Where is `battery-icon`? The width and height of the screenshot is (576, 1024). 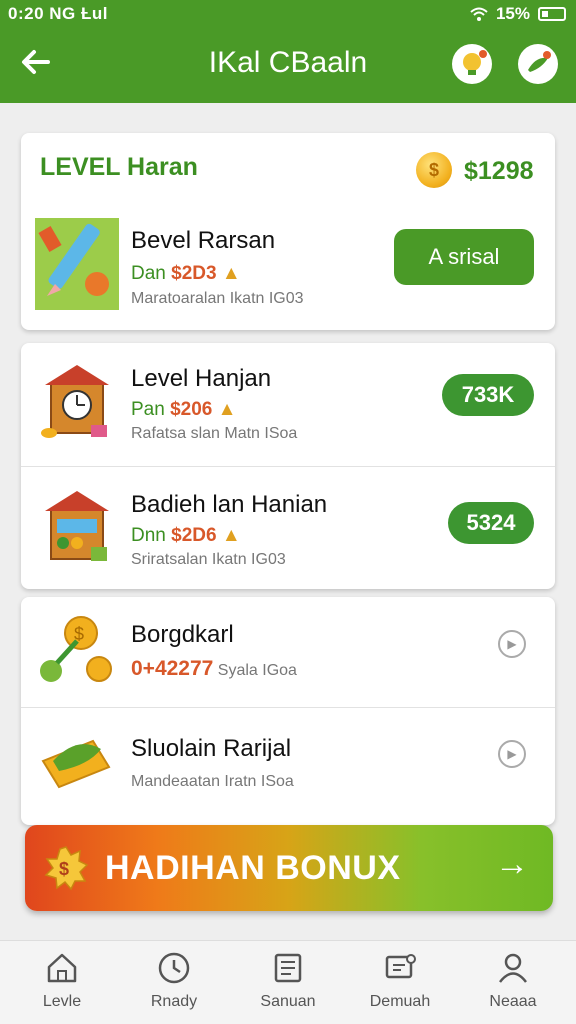
battery-icon is located at coordinates (552, 14).